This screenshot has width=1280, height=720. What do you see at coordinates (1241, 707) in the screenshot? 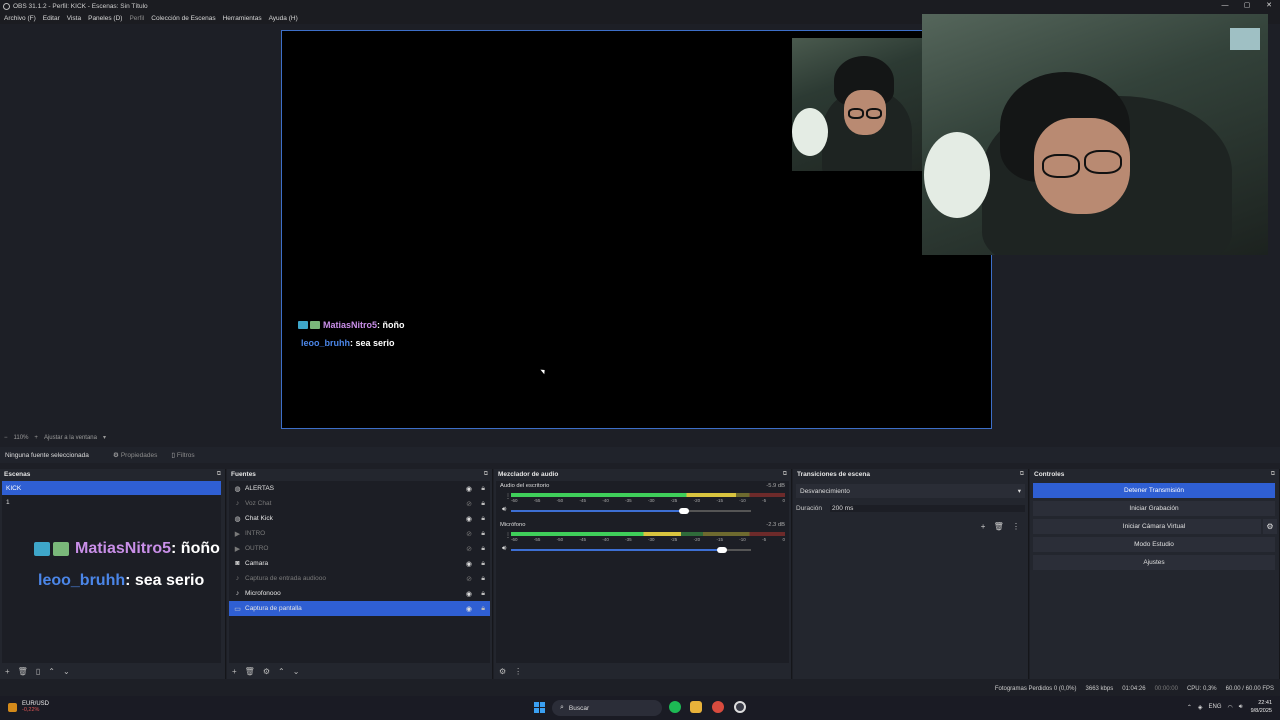
I see `volume-icon: 🔊︎` at bounding box center [1241, 707].